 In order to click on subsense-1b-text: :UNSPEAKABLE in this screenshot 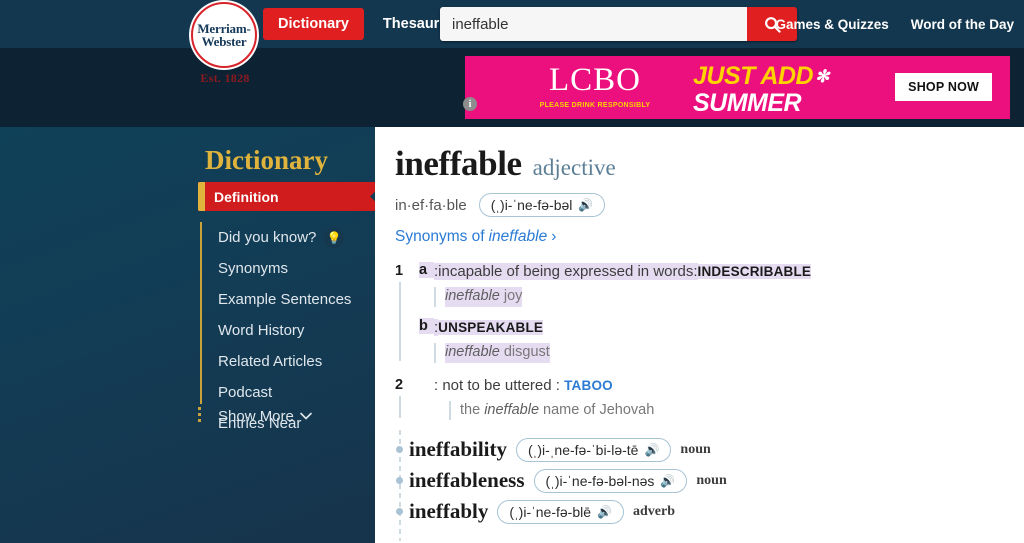, I will do `click(489, 328)`.